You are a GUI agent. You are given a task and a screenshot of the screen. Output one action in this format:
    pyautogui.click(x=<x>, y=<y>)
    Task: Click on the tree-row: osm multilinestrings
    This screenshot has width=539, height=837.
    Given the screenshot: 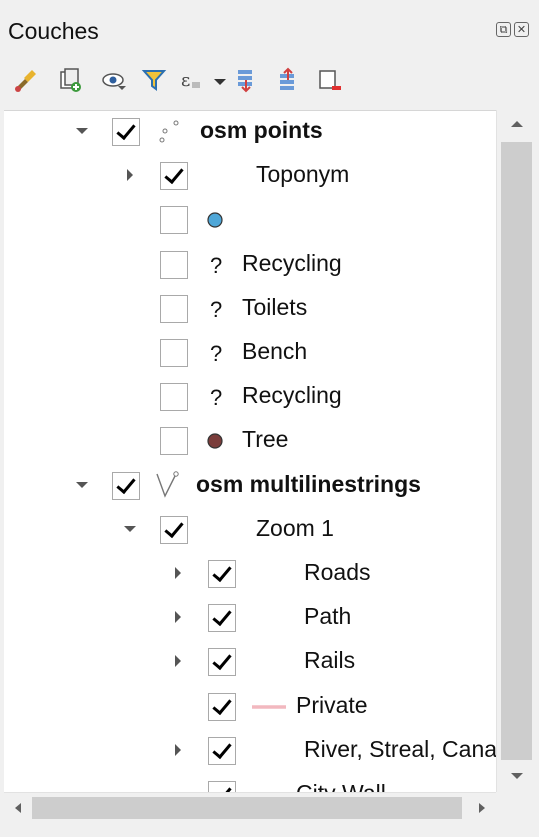 What is the action you would take?
    pyautogui.click(x=250, y=486)
    